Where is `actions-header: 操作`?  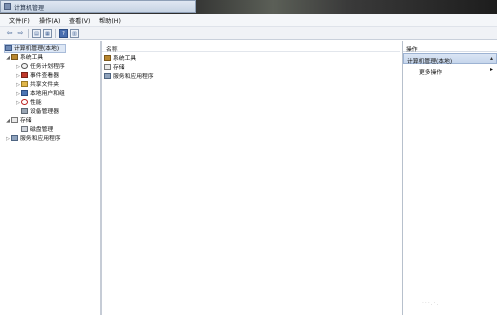
actions-header: 操作 is located at coordinates (450, 48).